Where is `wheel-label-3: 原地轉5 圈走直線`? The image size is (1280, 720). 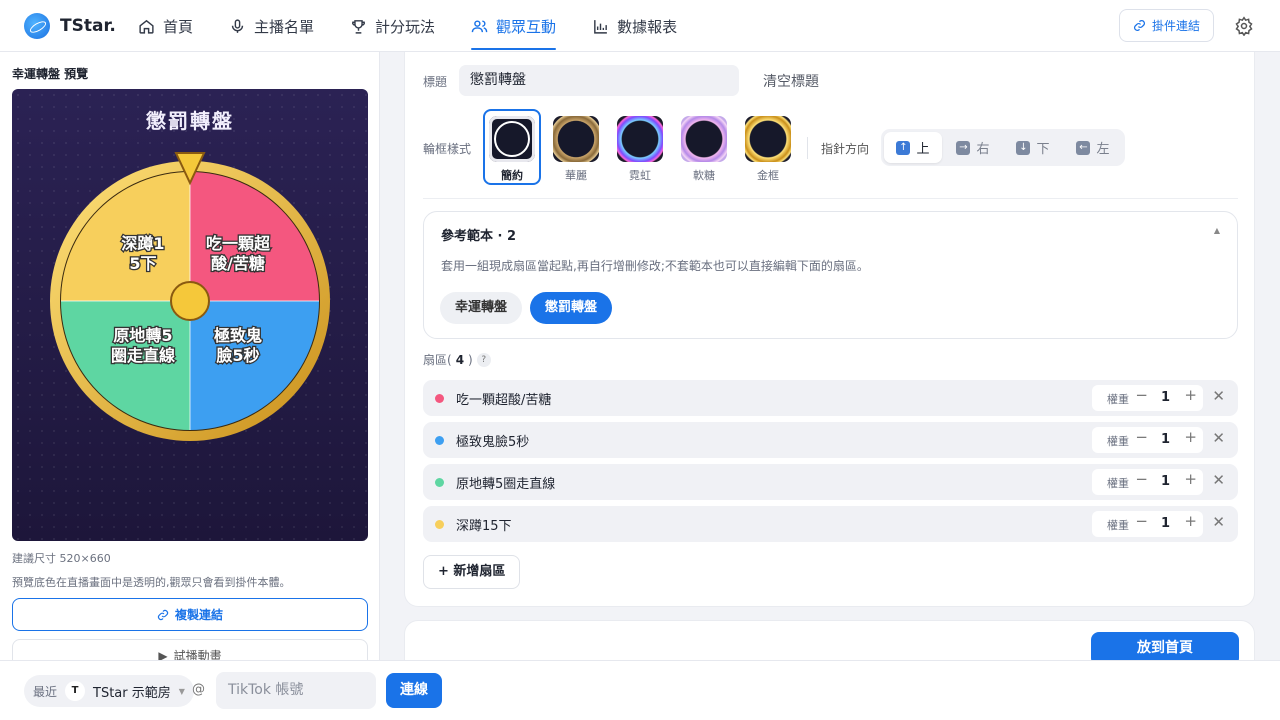 wheel-label-3: 原地轉5 圈走直線 is located at coordinates (143, 345).